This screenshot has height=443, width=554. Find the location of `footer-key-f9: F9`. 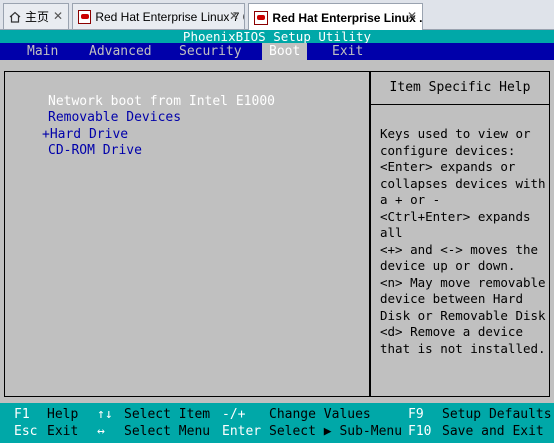

footer-key-f9: F9 is located at coordinates (416, 414).